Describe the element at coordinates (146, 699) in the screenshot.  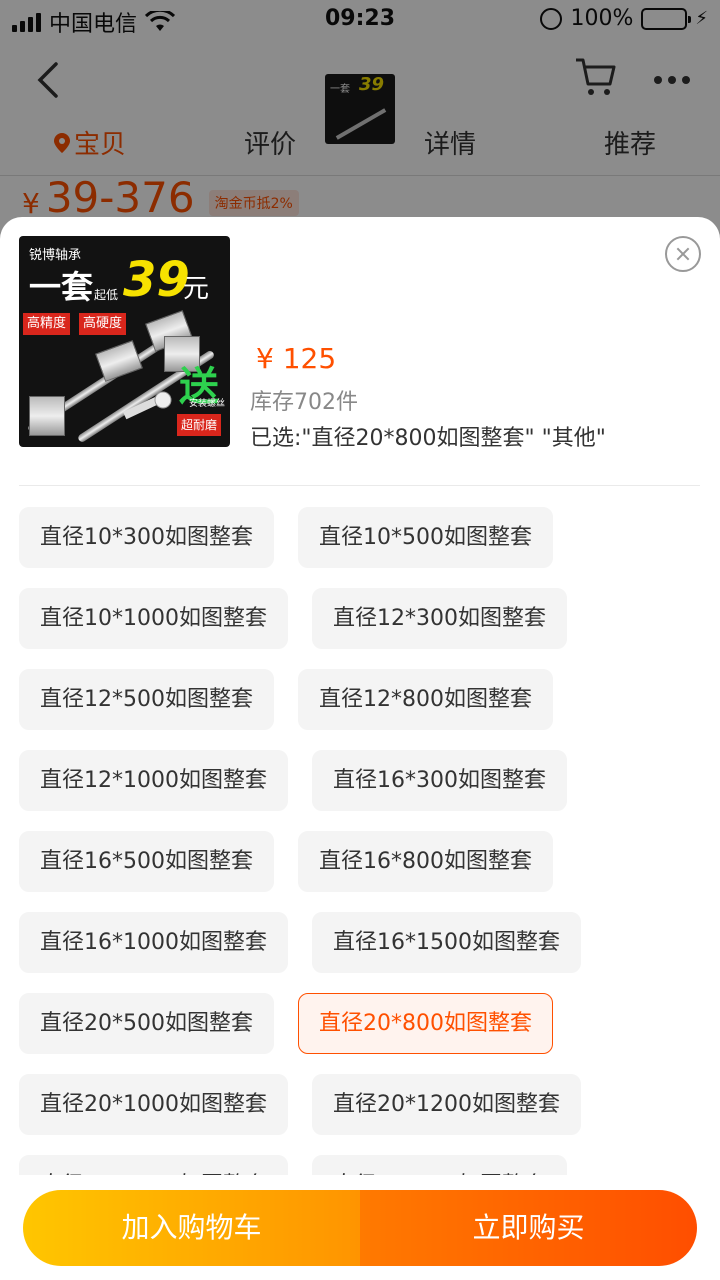
I see `spec-option: 直径12*500如图整套` at that location.